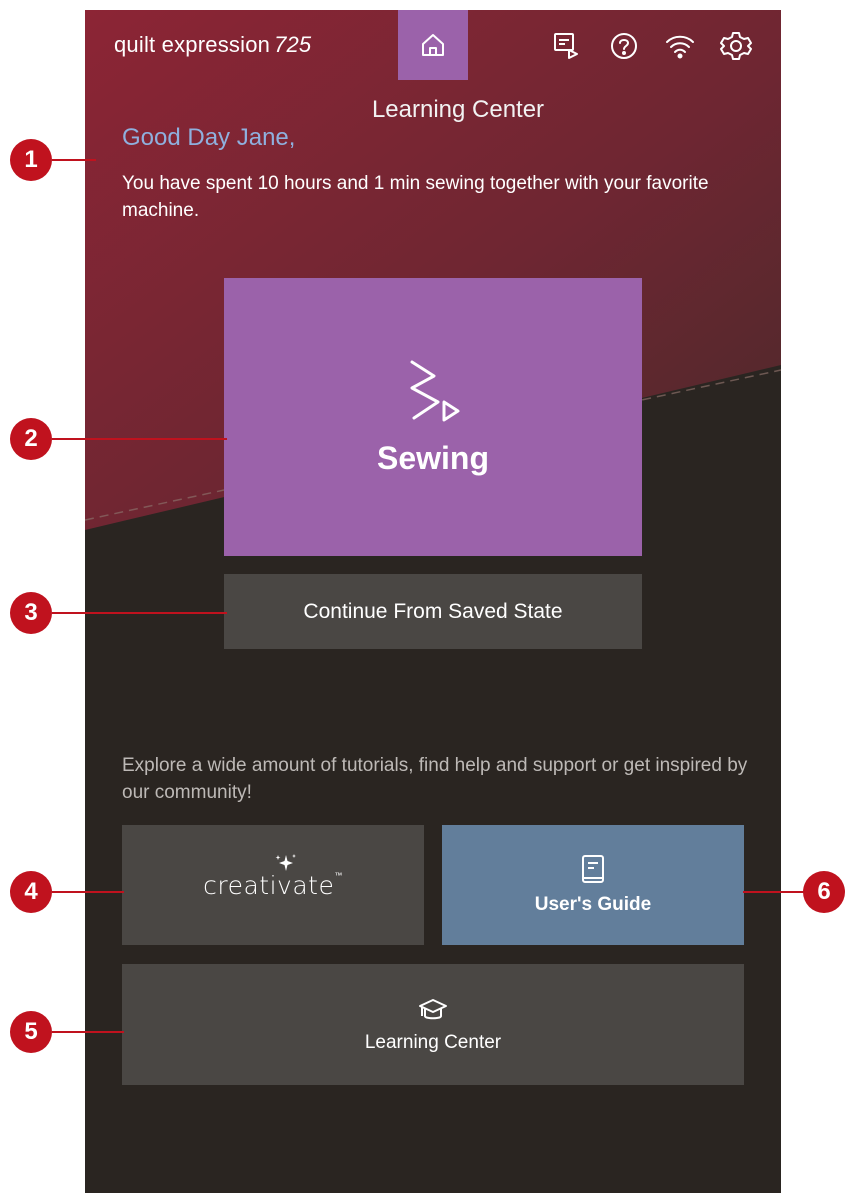  I want to click on callout-3: 3, so click(31, 613).